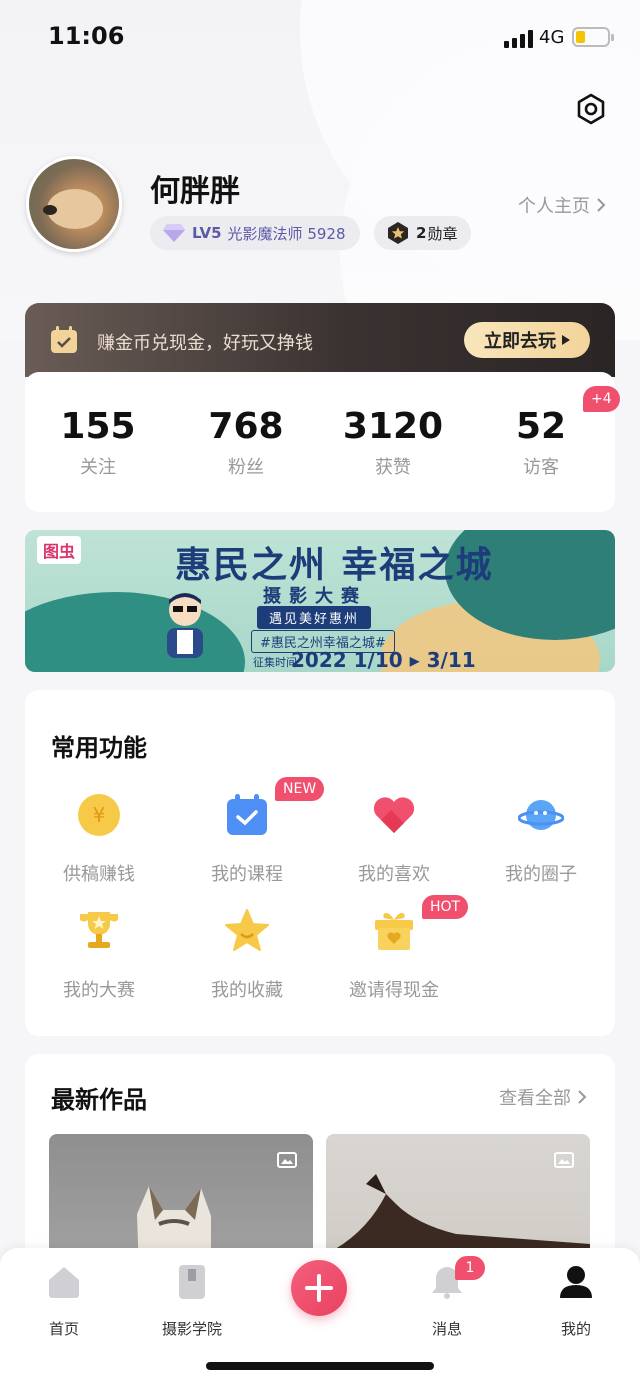 This screenshot has height=1385, width=640. Describe the element at coordinates (541, 874) in the screenshot. I see `function-label: 我的圈子` at that location.